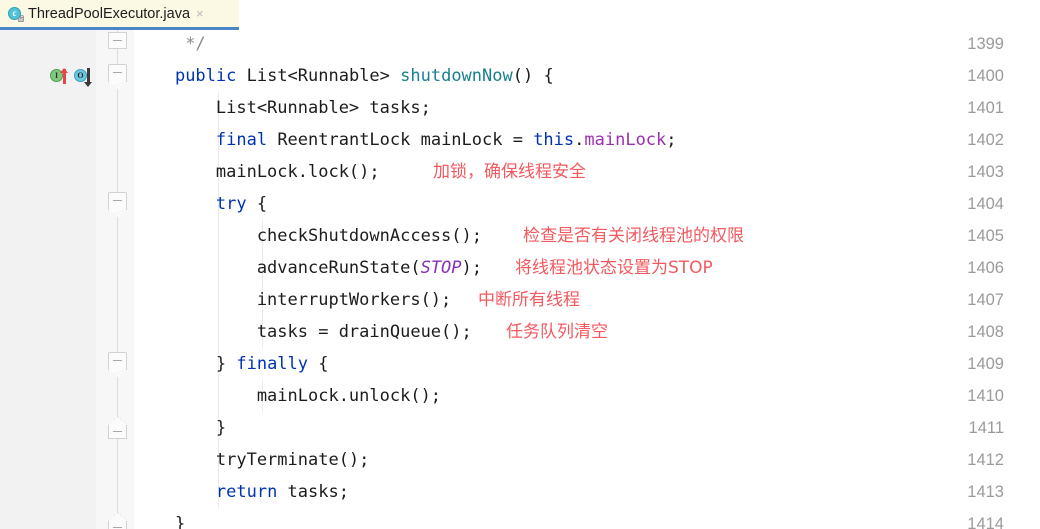 The image size is (1040, 529). What do you see at coordinates (985, 300) in the screenshot?
I see `line-number: 1407` at bounding box center [985, 300].